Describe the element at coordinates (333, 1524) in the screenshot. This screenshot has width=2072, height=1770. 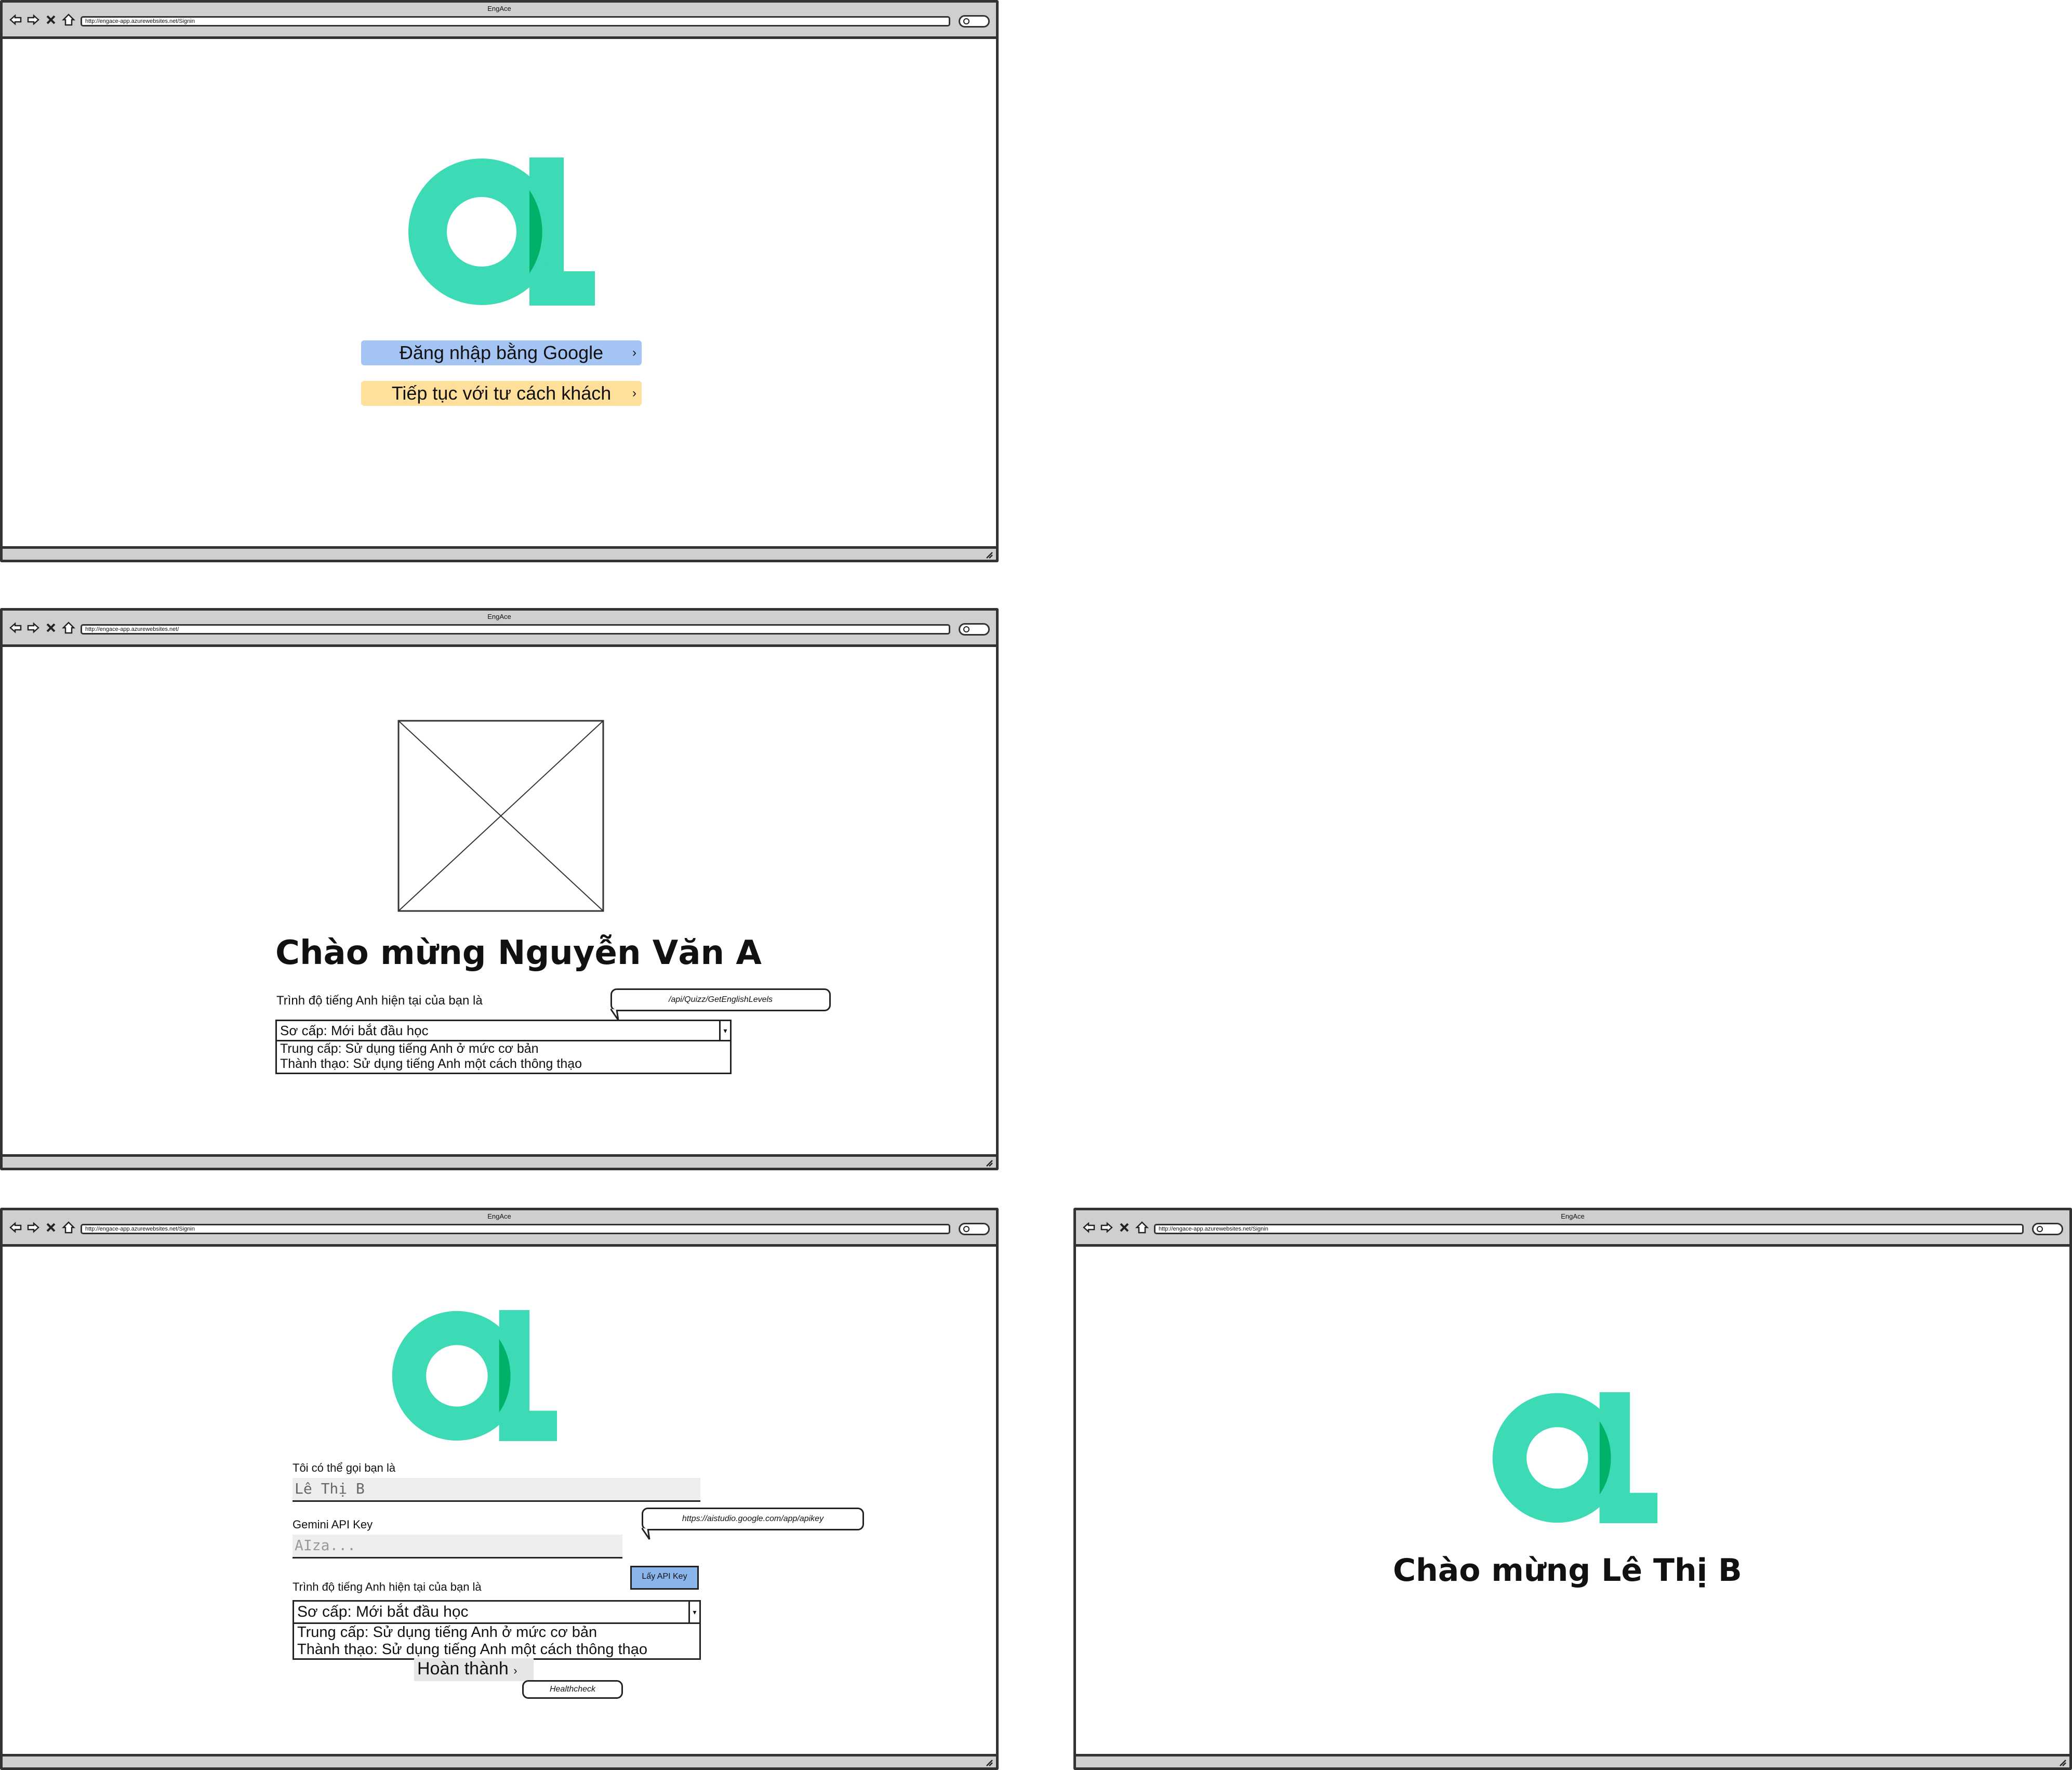
I see `apikey-label: Gemini API Key` at that location.